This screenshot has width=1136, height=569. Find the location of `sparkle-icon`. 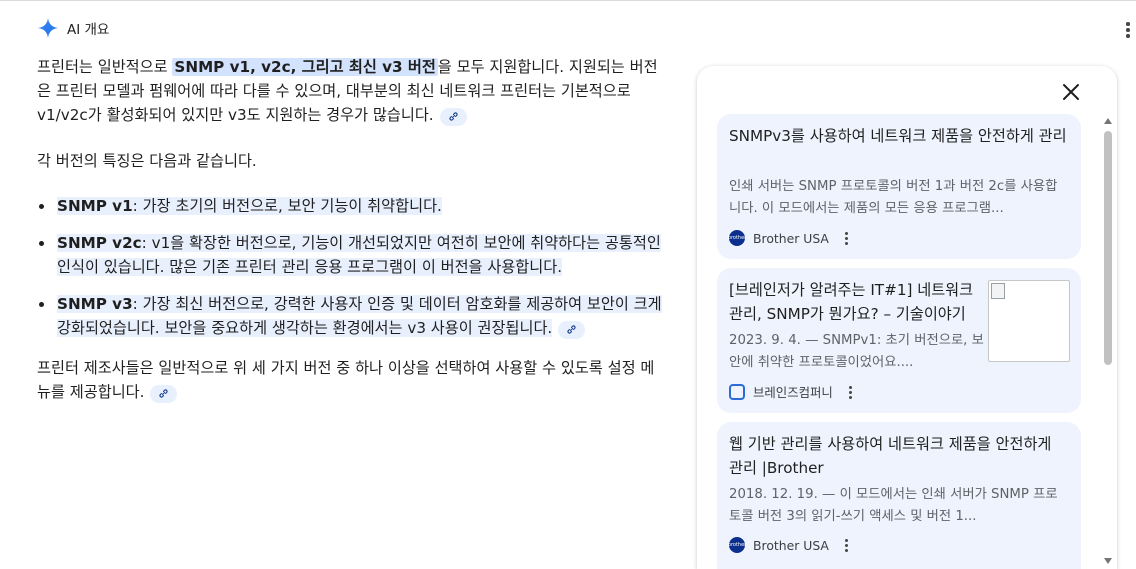

sparkle-icon is located at coordinates (48, 28).